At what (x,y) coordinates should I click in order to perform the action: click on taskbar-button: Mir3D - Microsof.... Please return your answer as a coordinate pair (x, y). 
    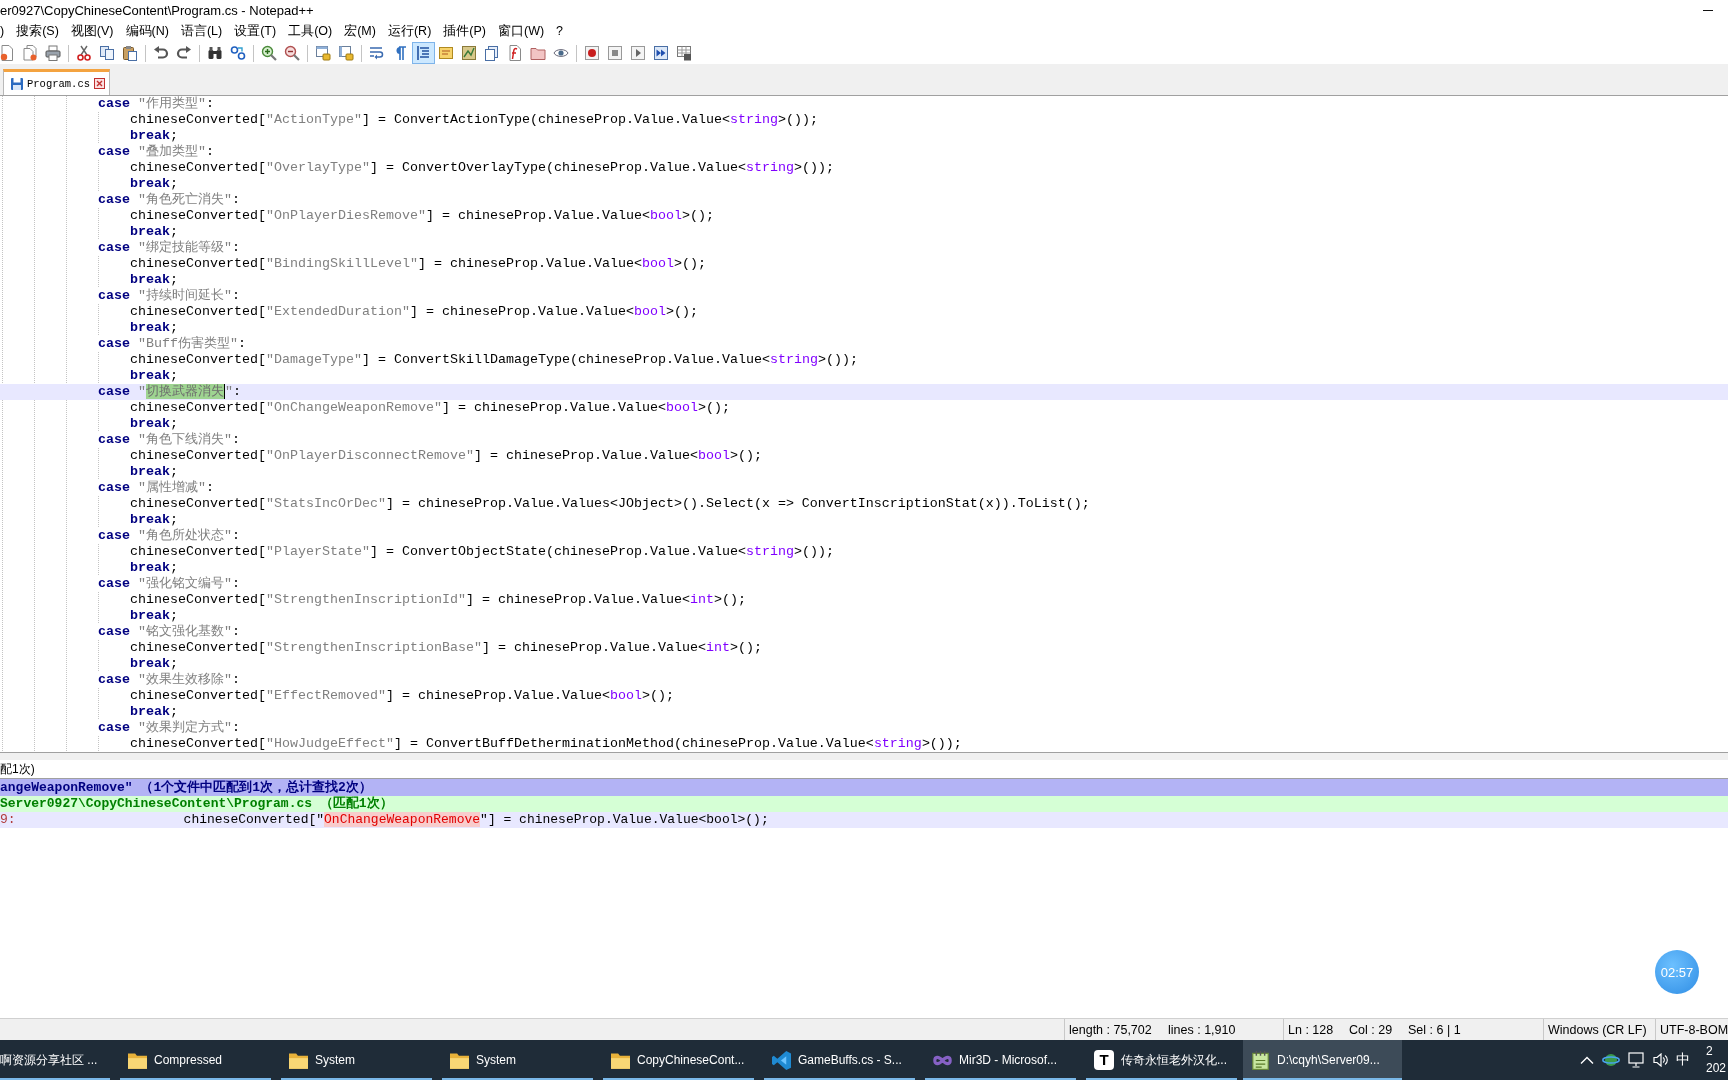
    Looking at the image, I should click on (1000, 1060).